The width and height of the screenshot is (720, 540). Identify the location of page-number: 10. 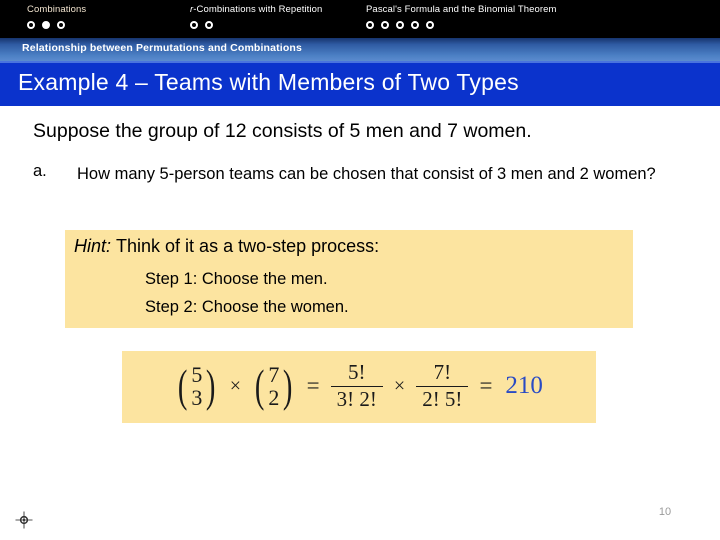
(665, 512).